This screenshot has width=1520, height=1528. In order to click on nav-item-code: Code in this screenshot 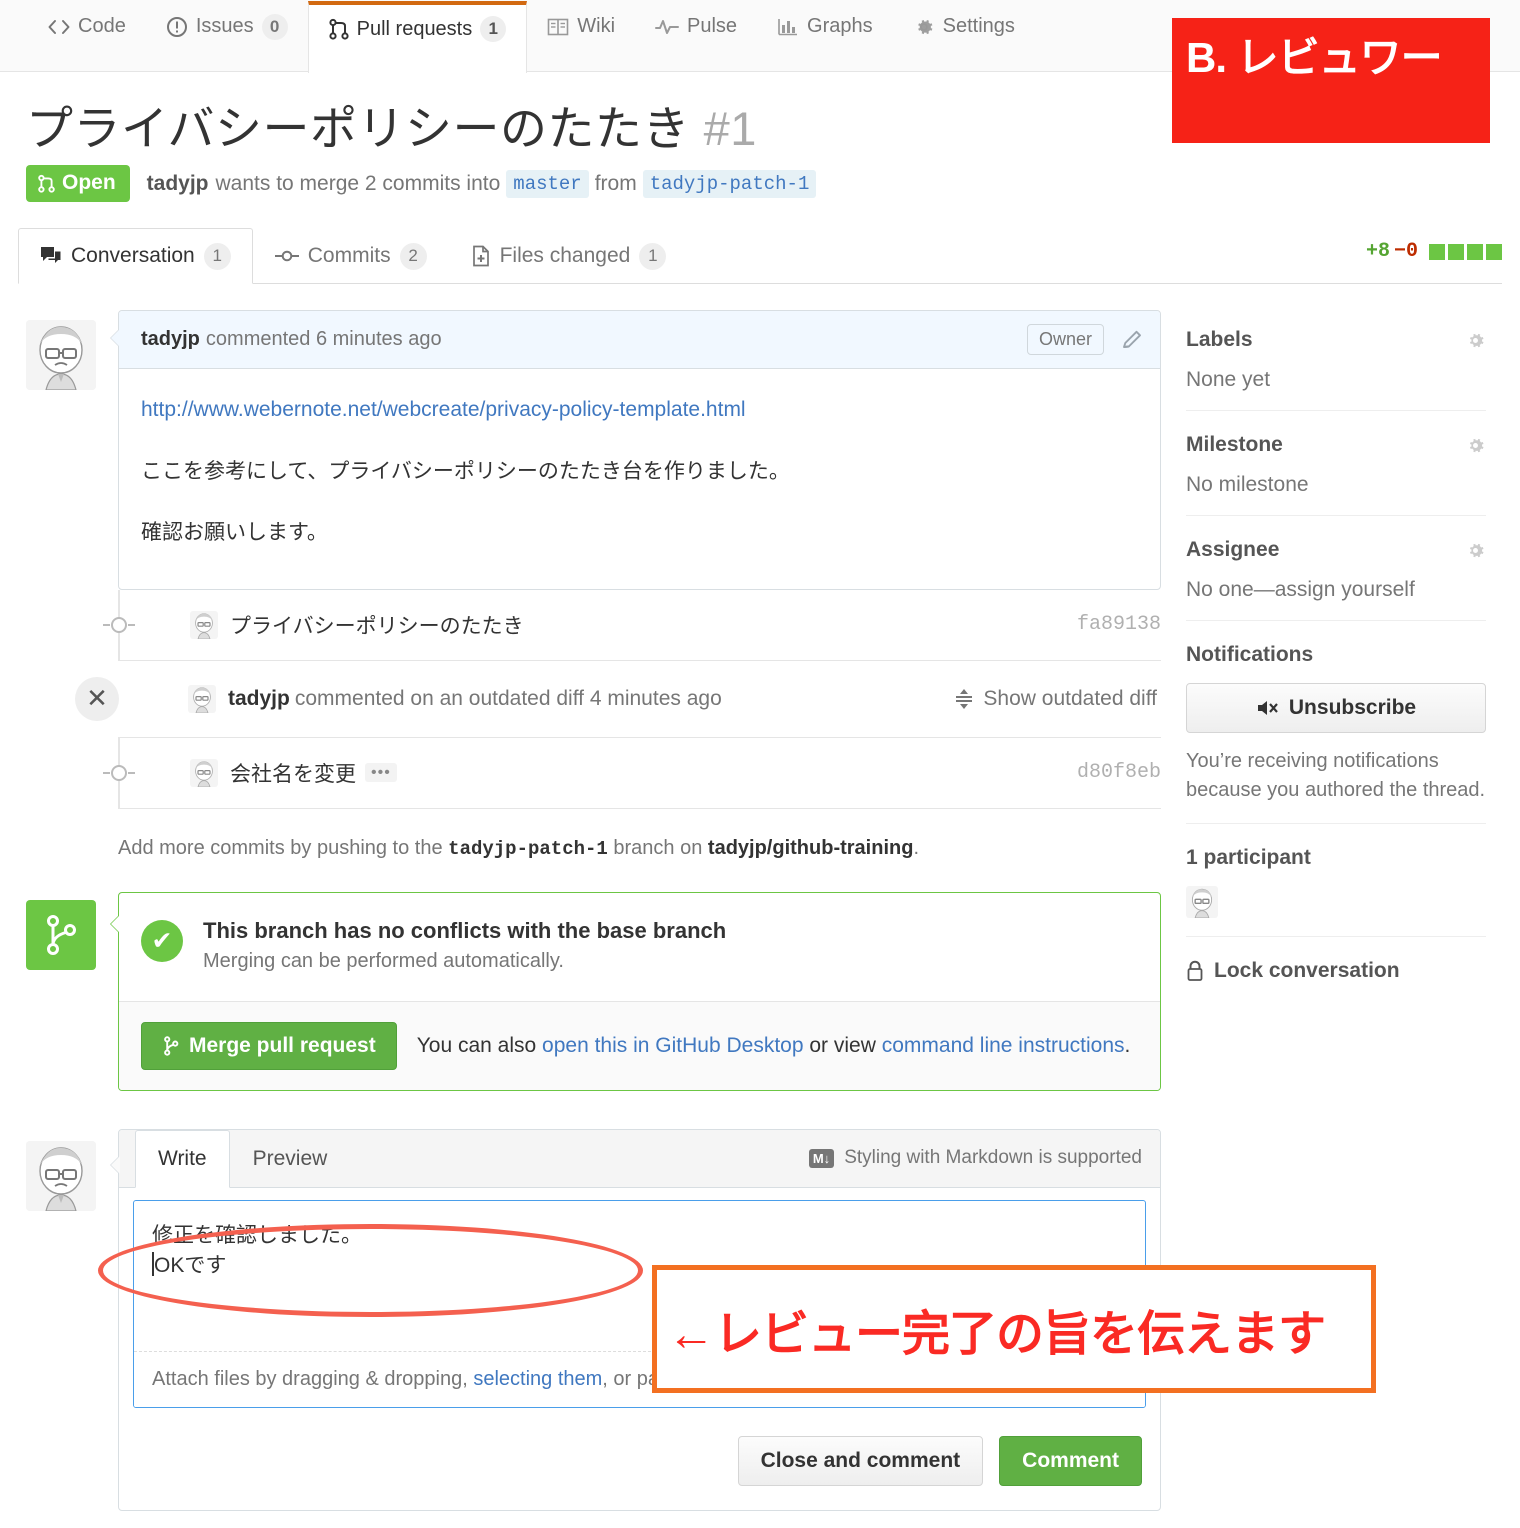, I will do `click(87, 36)`.